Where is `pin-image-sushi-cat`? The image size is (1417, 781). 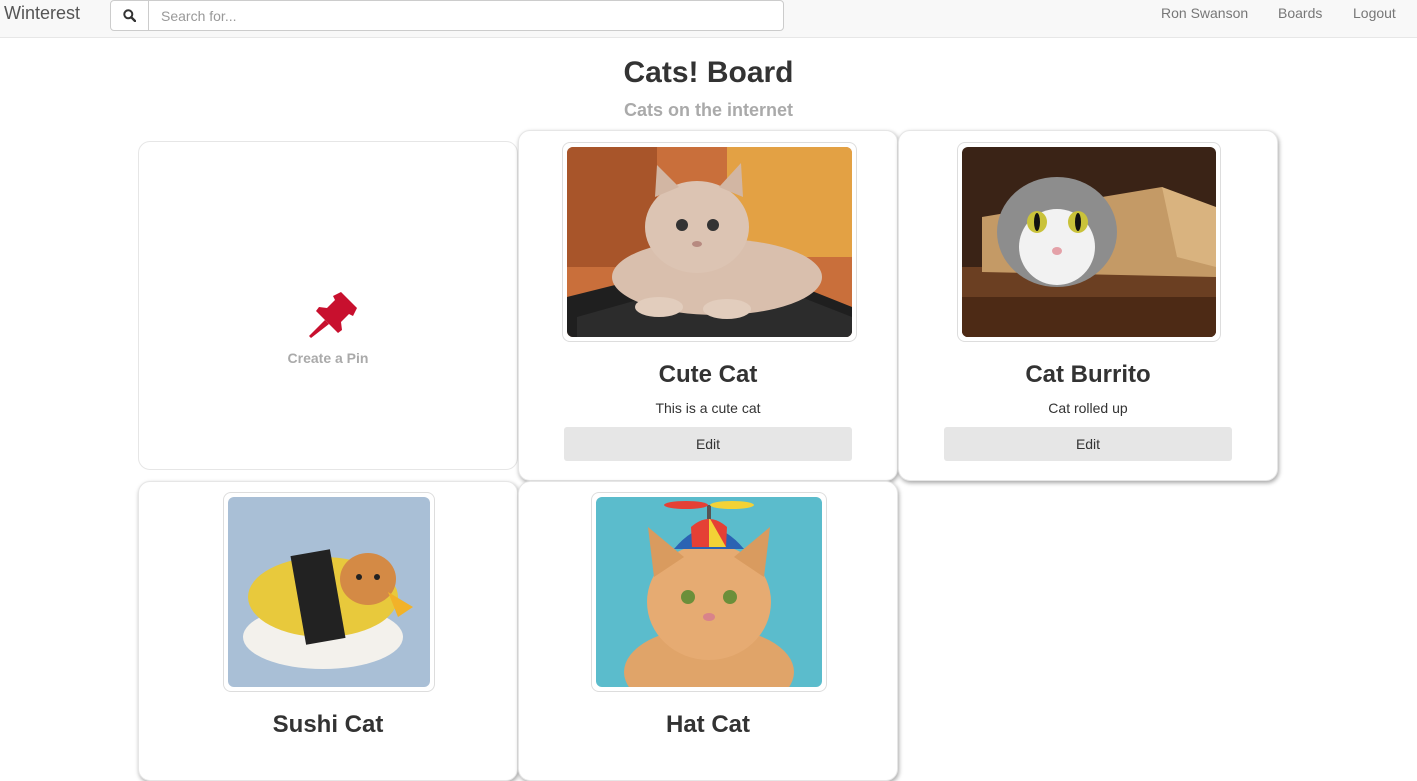
pin-image-sushi-cat is located at coordinates (329, 592).